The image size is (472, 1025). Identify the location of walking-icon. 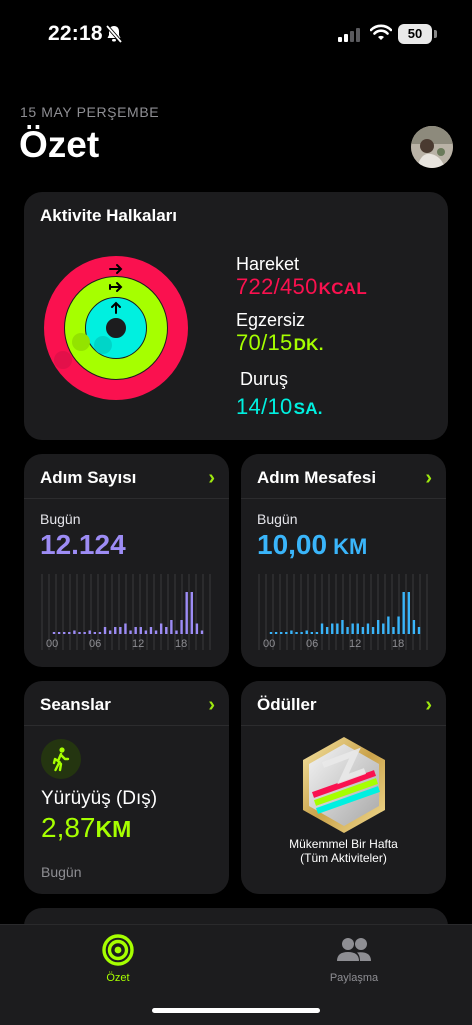
(61, 759).